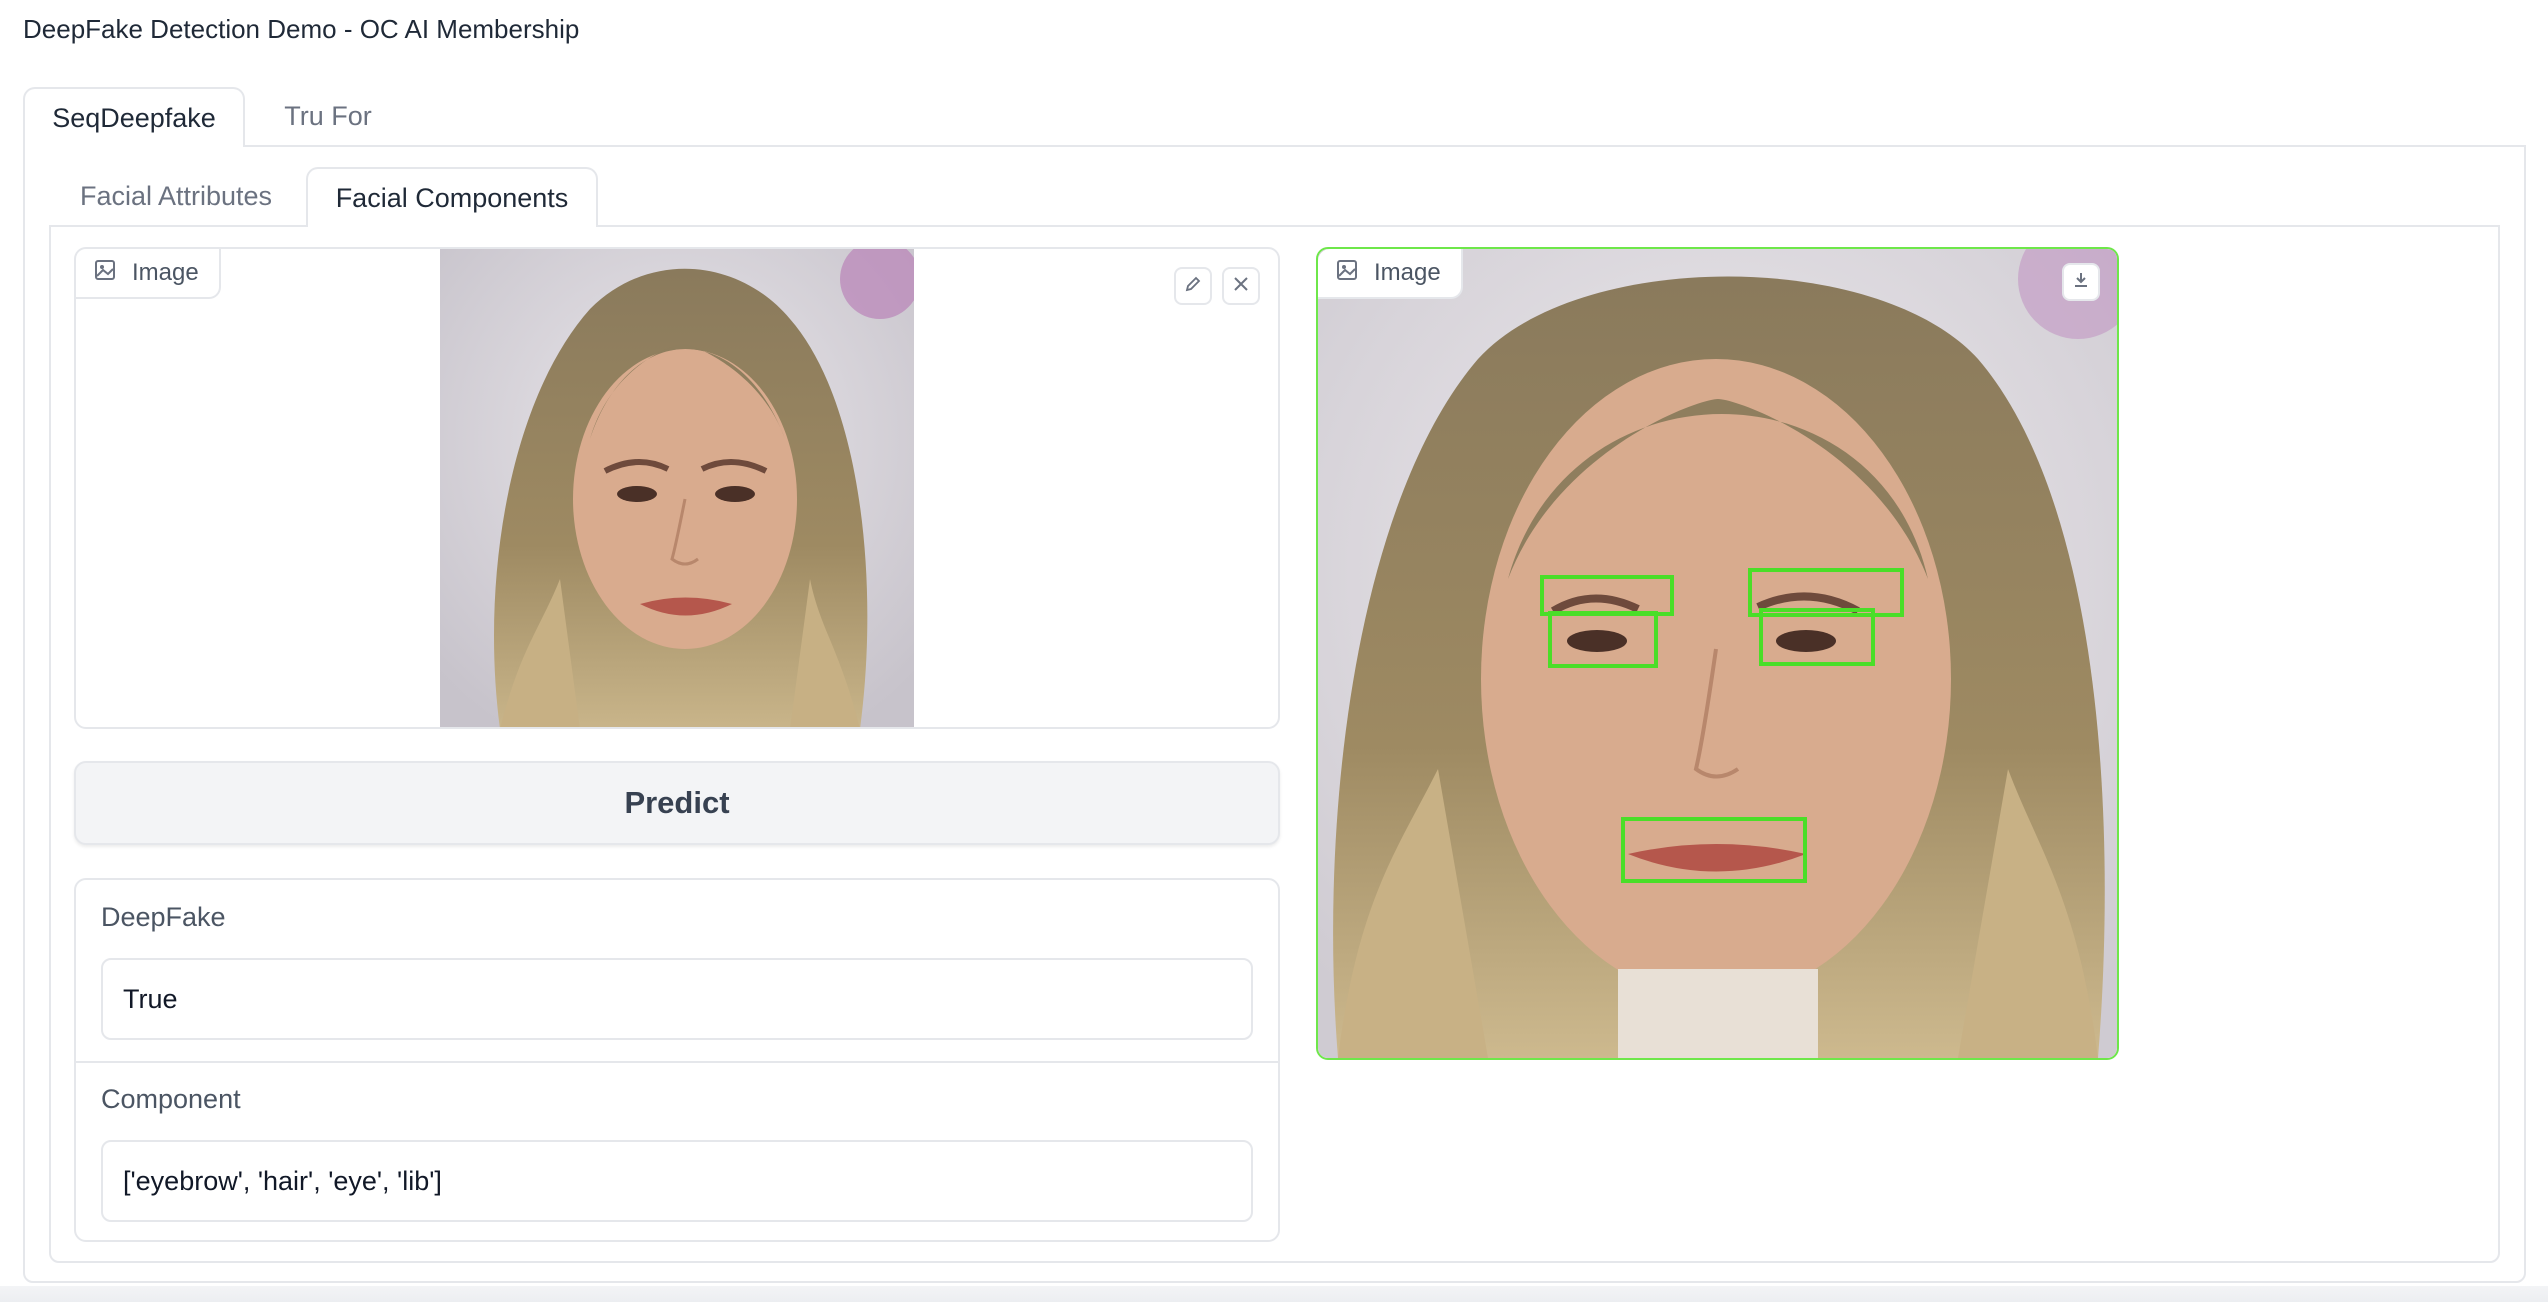 This screenshot has height=1302, width=2548. I want to click on deepfake-label: DeepFake, so click(163, 917).